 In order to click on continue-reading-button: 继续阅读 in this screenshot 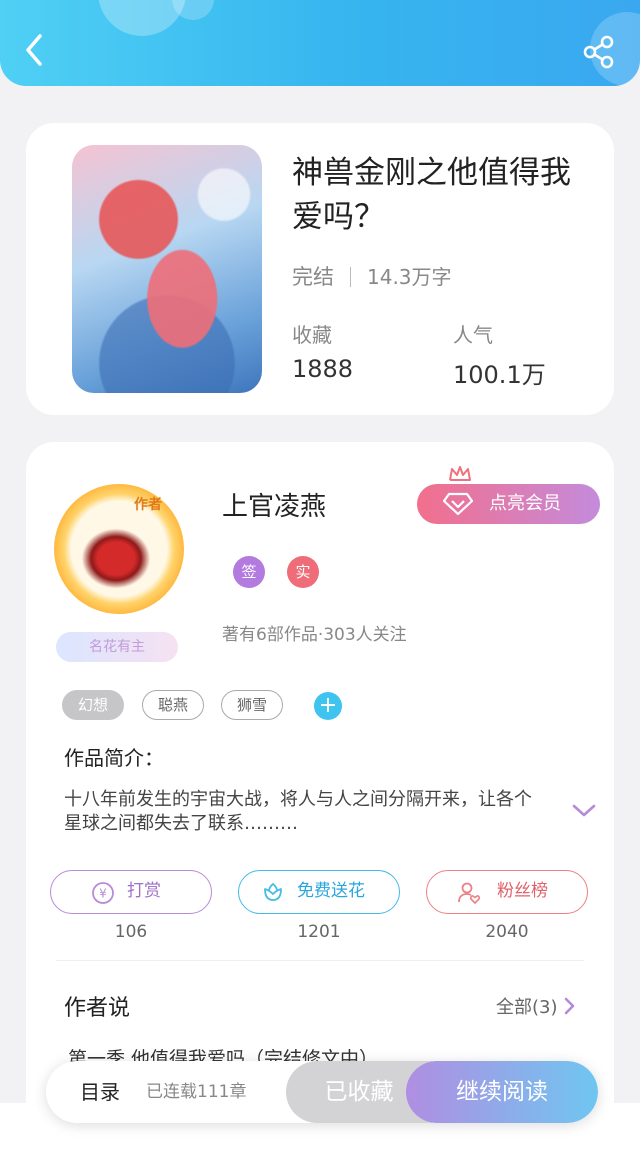, I will do `click(502, 1092)`.